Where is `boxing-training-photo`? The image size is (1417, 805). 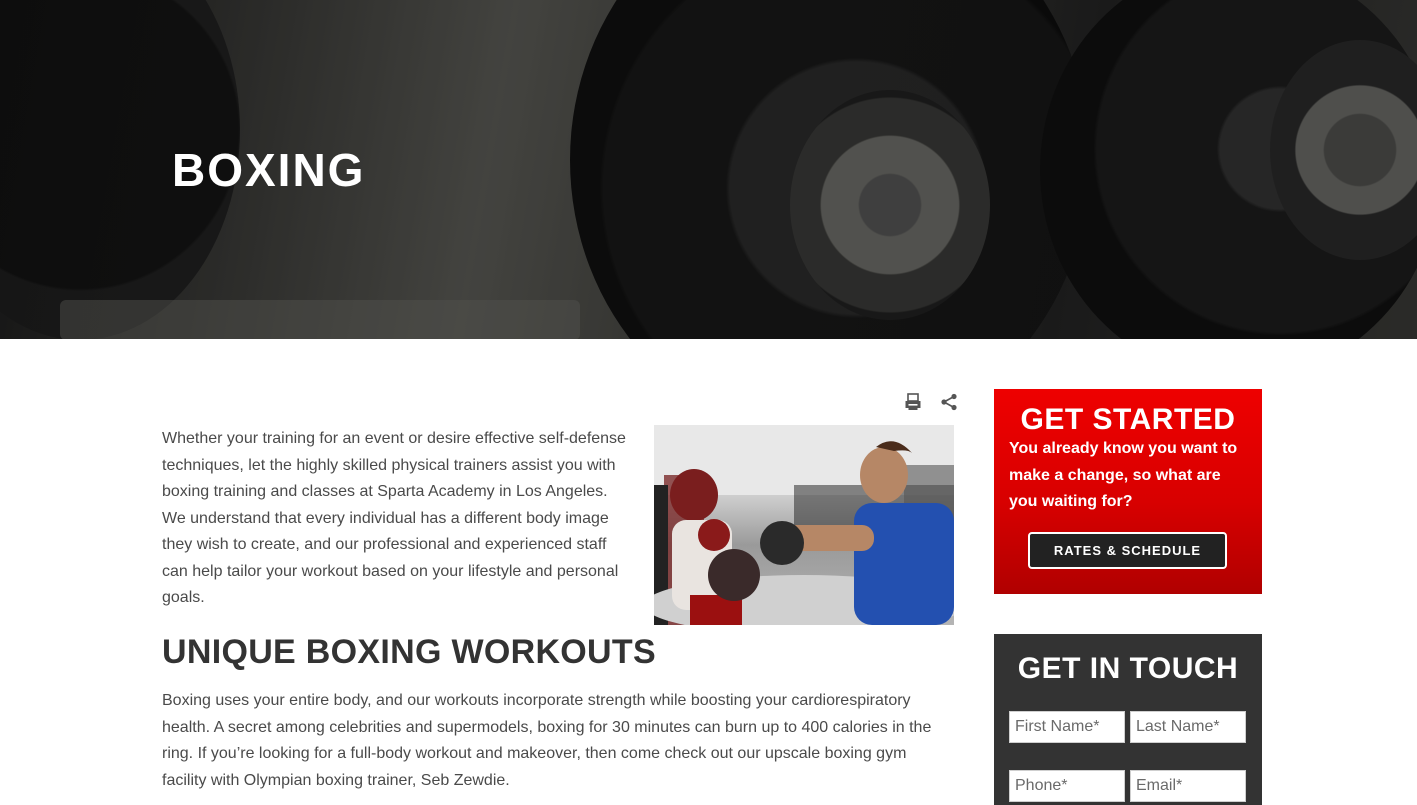
boxing-training-photo is located at coordinates (804, 525).